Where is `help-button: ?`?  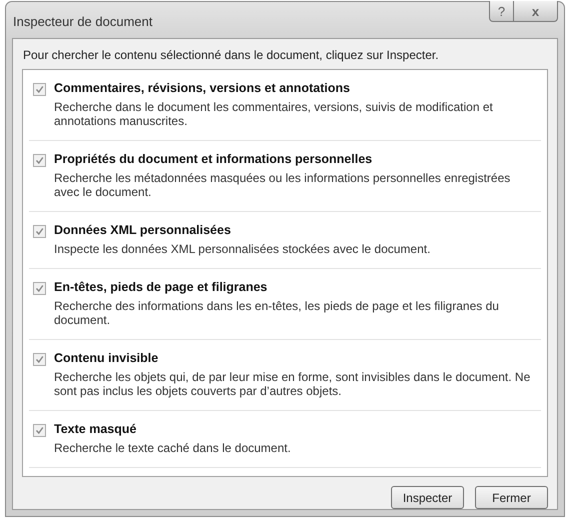 help-button: ? is located at coordinates (501, 11).